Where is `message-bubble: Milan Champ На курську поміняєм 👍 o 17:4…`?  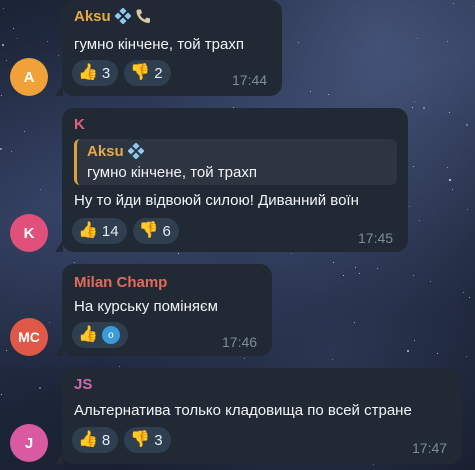
message-bubble: Milan Champ На курську поміняєм 👍 o 17:4… is located at coordinates (163, 310).